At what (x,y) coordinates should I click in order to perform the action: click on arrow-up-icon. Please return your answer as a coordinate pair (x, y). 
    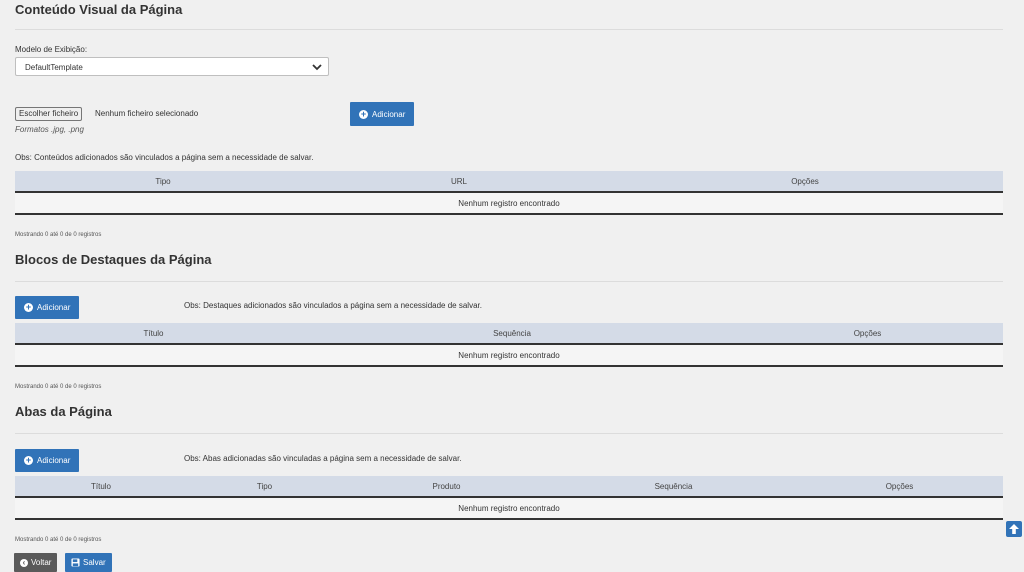
    Looking at the image, I should click on (1014, 529).